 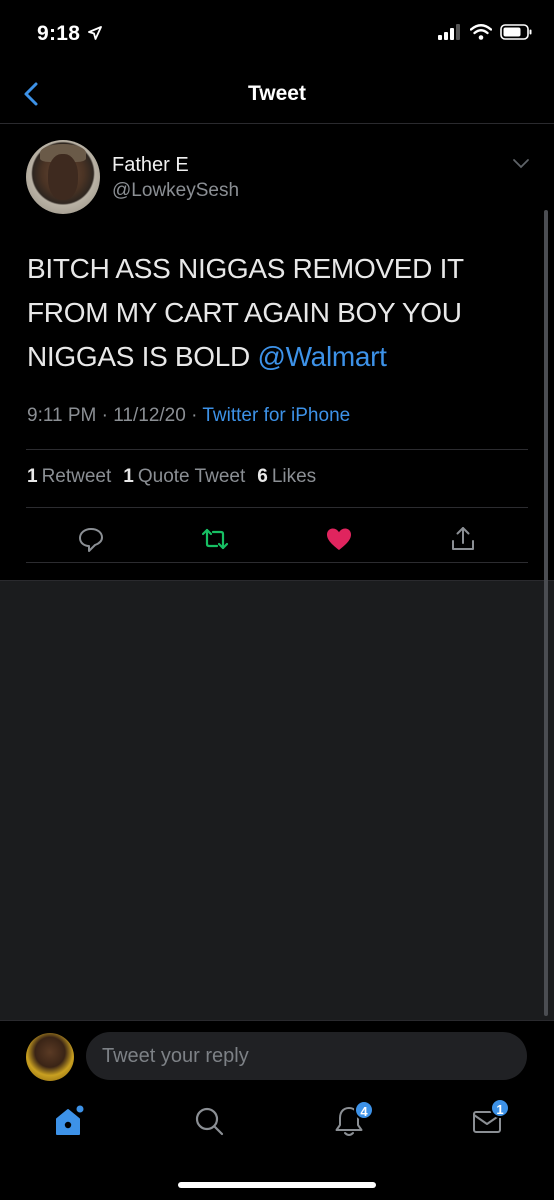 I want to click on battery-icon, so click(x=516, y=32).